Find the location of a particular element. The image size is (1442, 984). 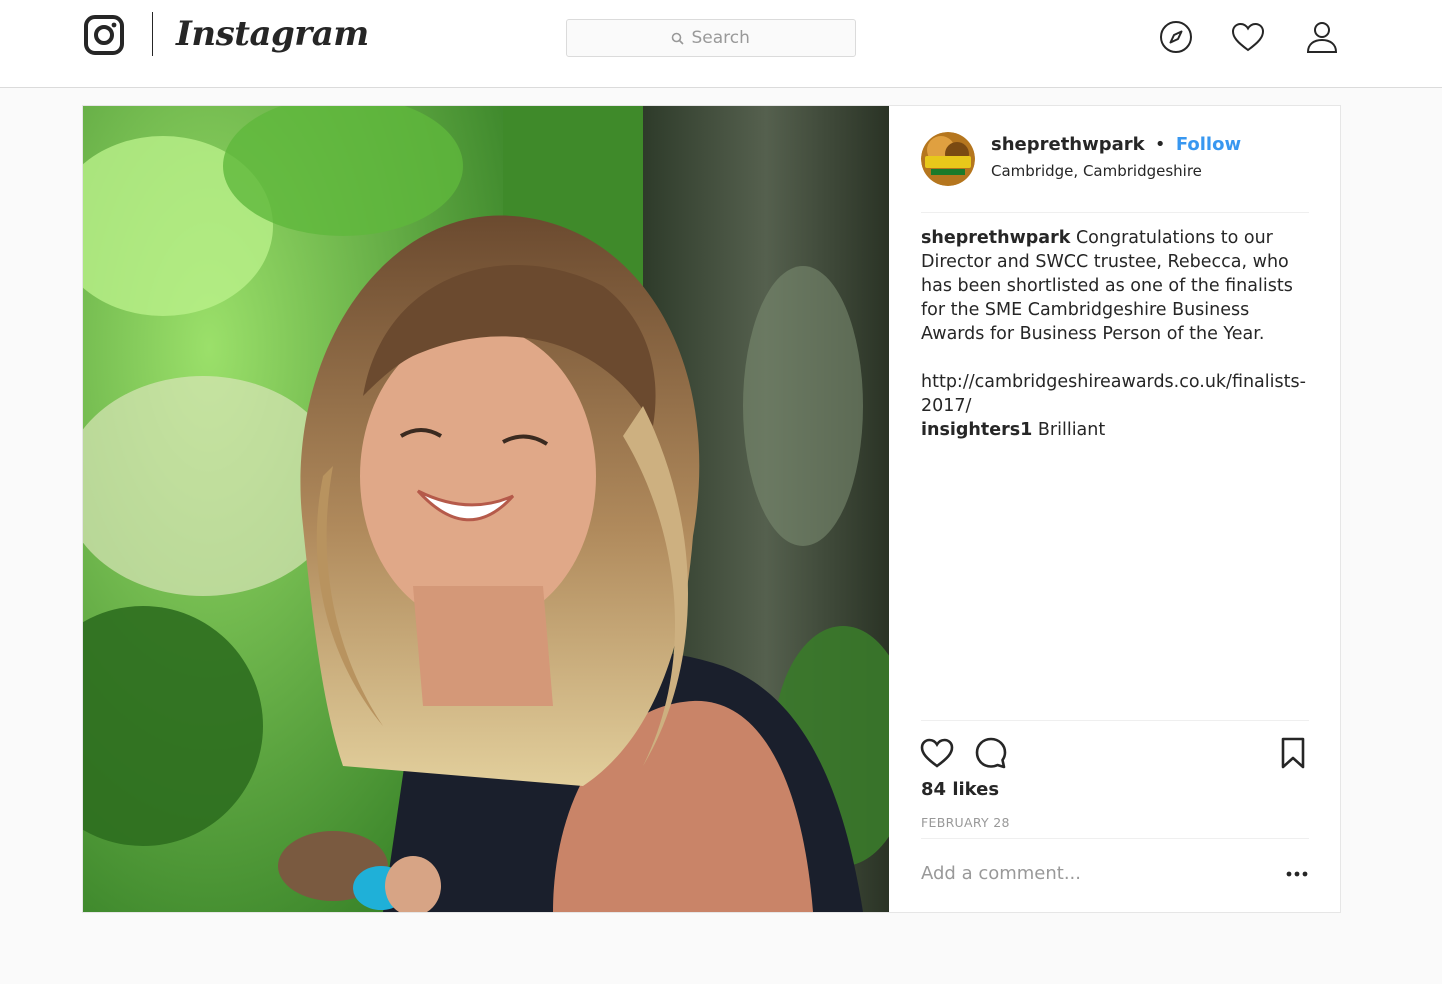

top-nav-bar: Instagram is located at coordinates (721, 44).